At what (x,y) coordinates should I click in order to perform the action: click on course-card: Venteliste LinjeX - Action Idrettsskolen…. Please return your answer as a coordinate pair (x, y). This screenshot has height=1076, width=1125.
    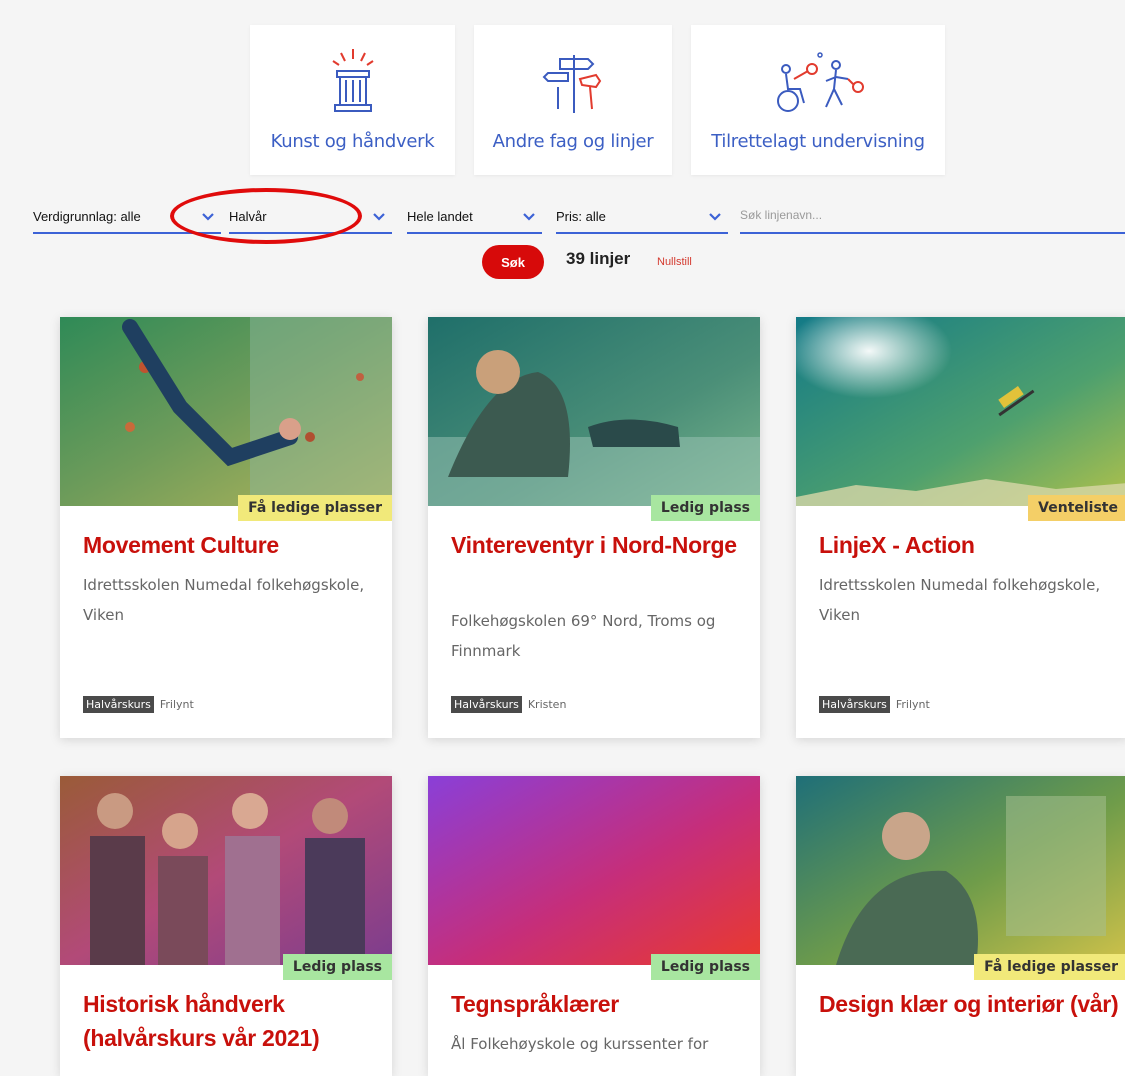
    Looking at the image, I should click on (960, 527).